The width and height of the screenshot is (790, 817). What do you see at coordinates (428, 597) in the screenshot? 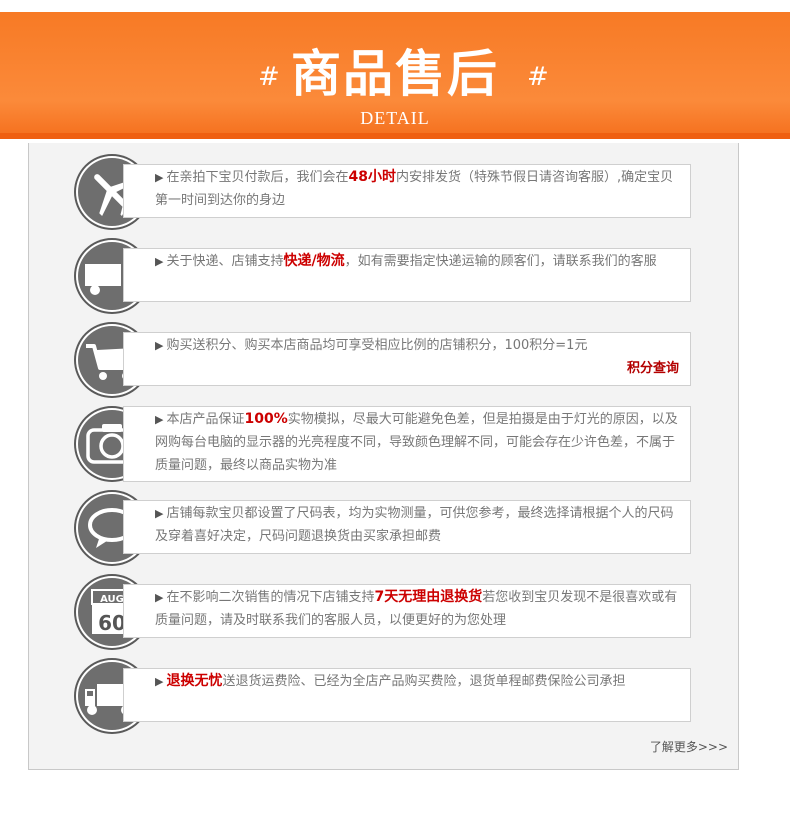
I see `item-highlight: 7天无理由退换货` at bounding box center [428, 597].